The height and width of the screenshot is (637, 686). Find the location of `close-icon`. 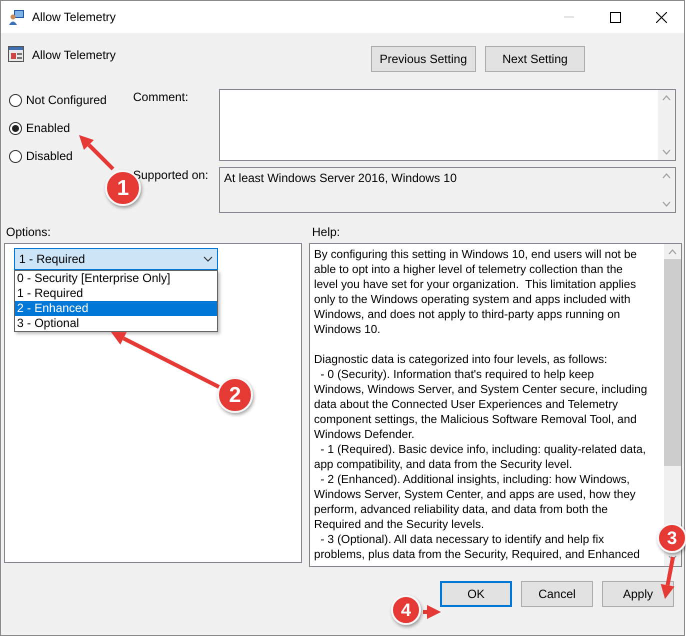

close-icon is located at coordinates (661, 17).